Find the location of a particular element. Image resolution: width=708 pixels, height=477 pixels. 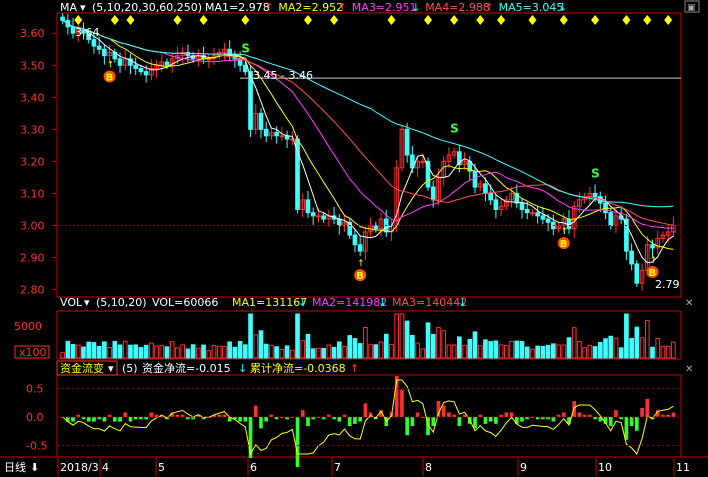

ind-dropdown-icon: ▾ is located at coordinates (83, 7).